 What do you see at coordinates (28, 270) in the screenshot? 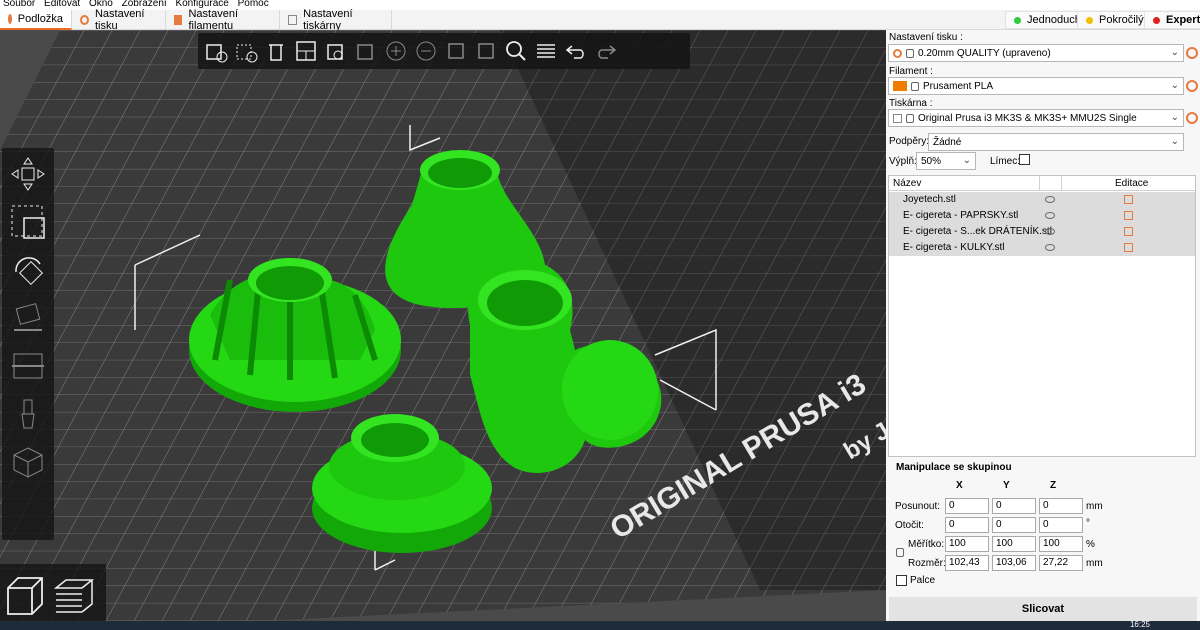
I see `rotate-button` at bounding box center [28, 270].